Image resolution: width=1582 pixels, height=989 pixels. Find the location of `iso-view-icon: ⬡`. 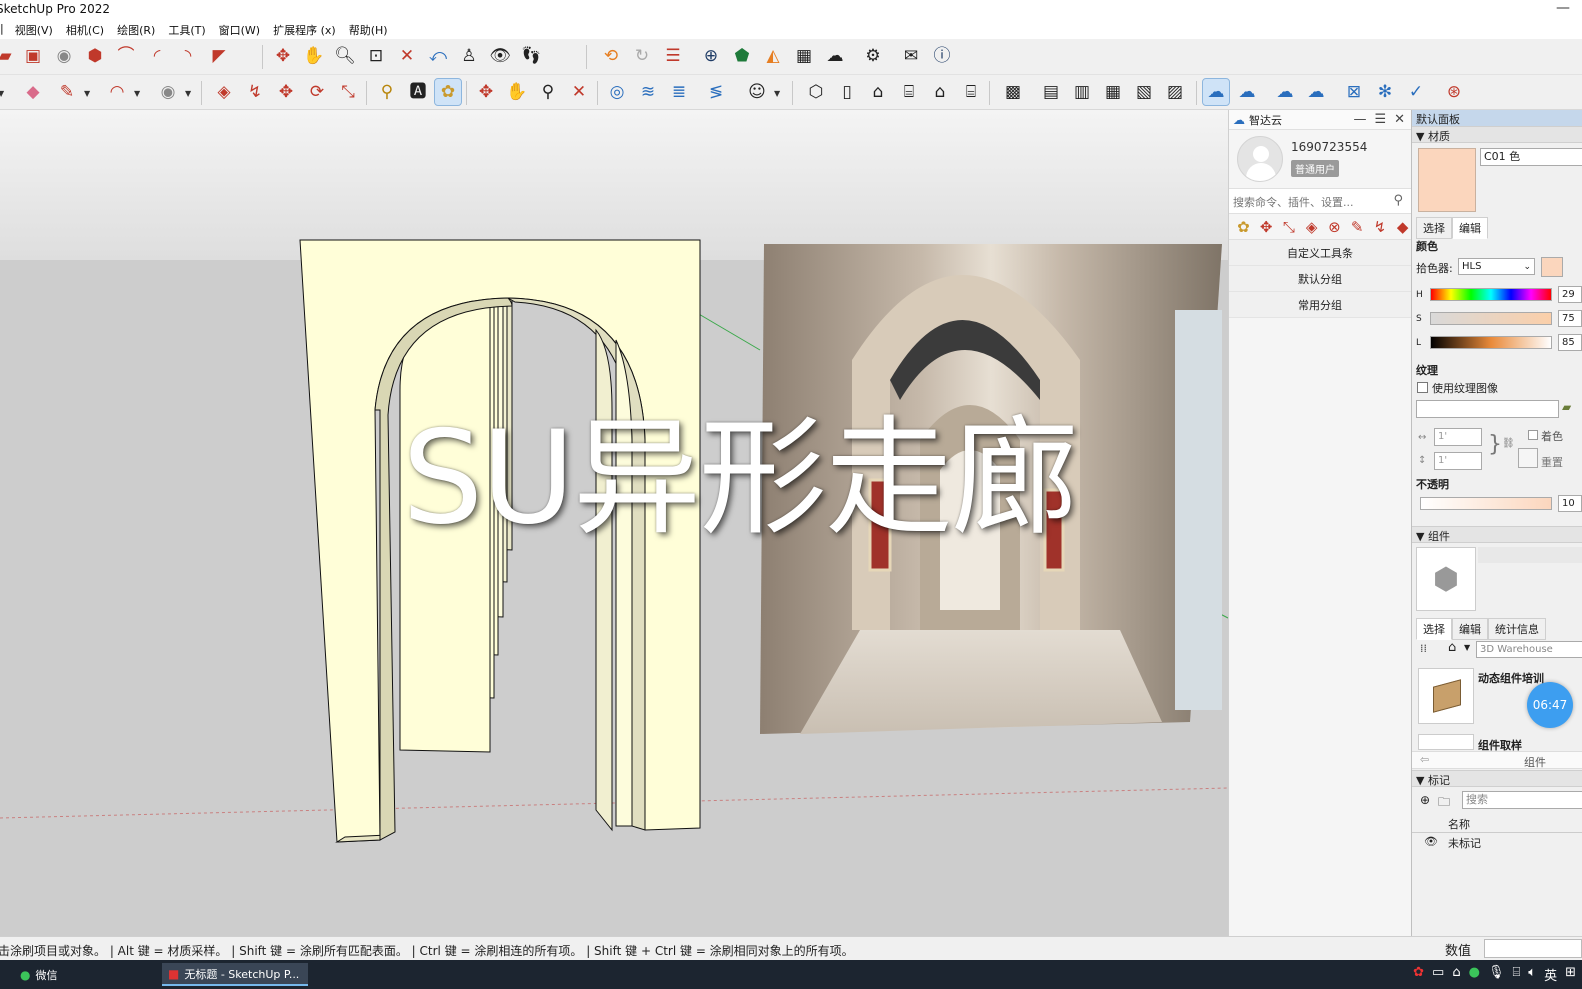

iso-view-icon: ⬡ is located at coordinates (816, 92).